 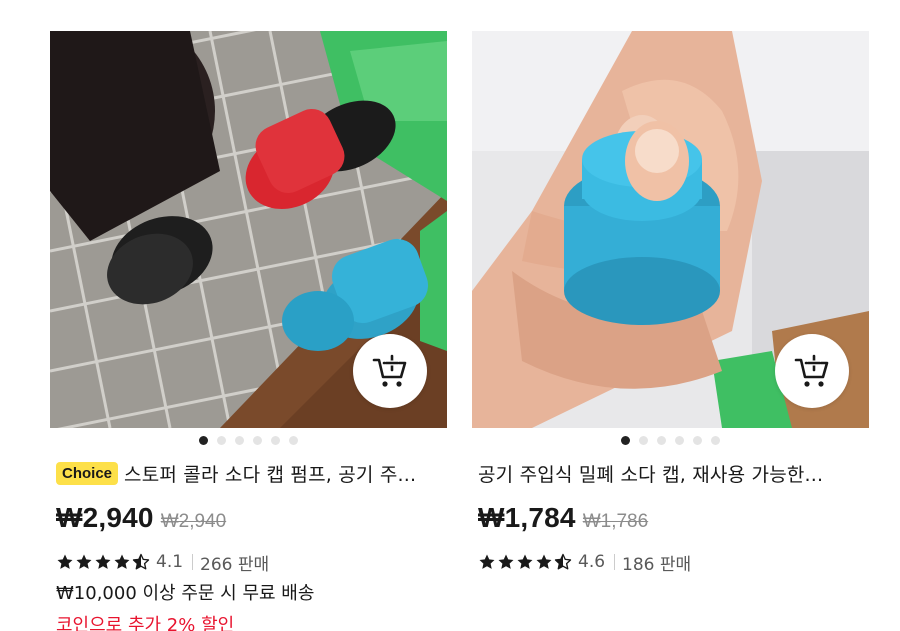 What do you see at coordinates (145, 623) in the screenshot?
I see `coin-discount: 코인으로 추가 2% 할인` at bounding box center [145, 623].